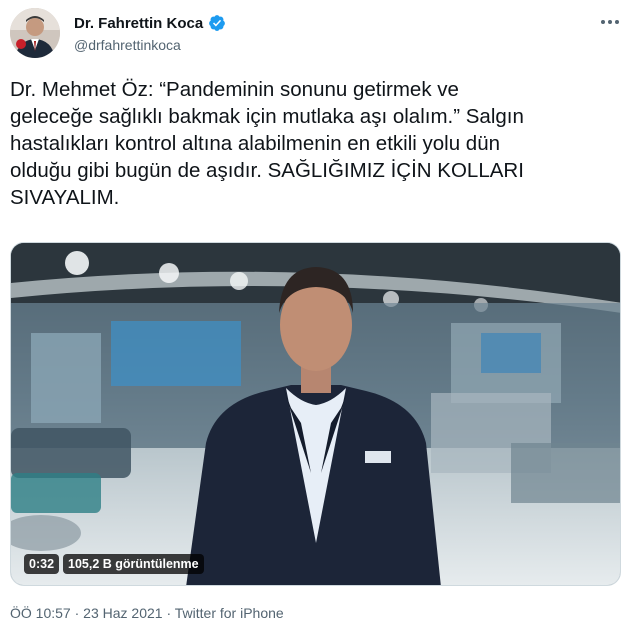  What do you see at coordinates (122, 613) in the screenshot?
I see `tweet-date: 23 Haz 2021` at bounding box center [122, 613].